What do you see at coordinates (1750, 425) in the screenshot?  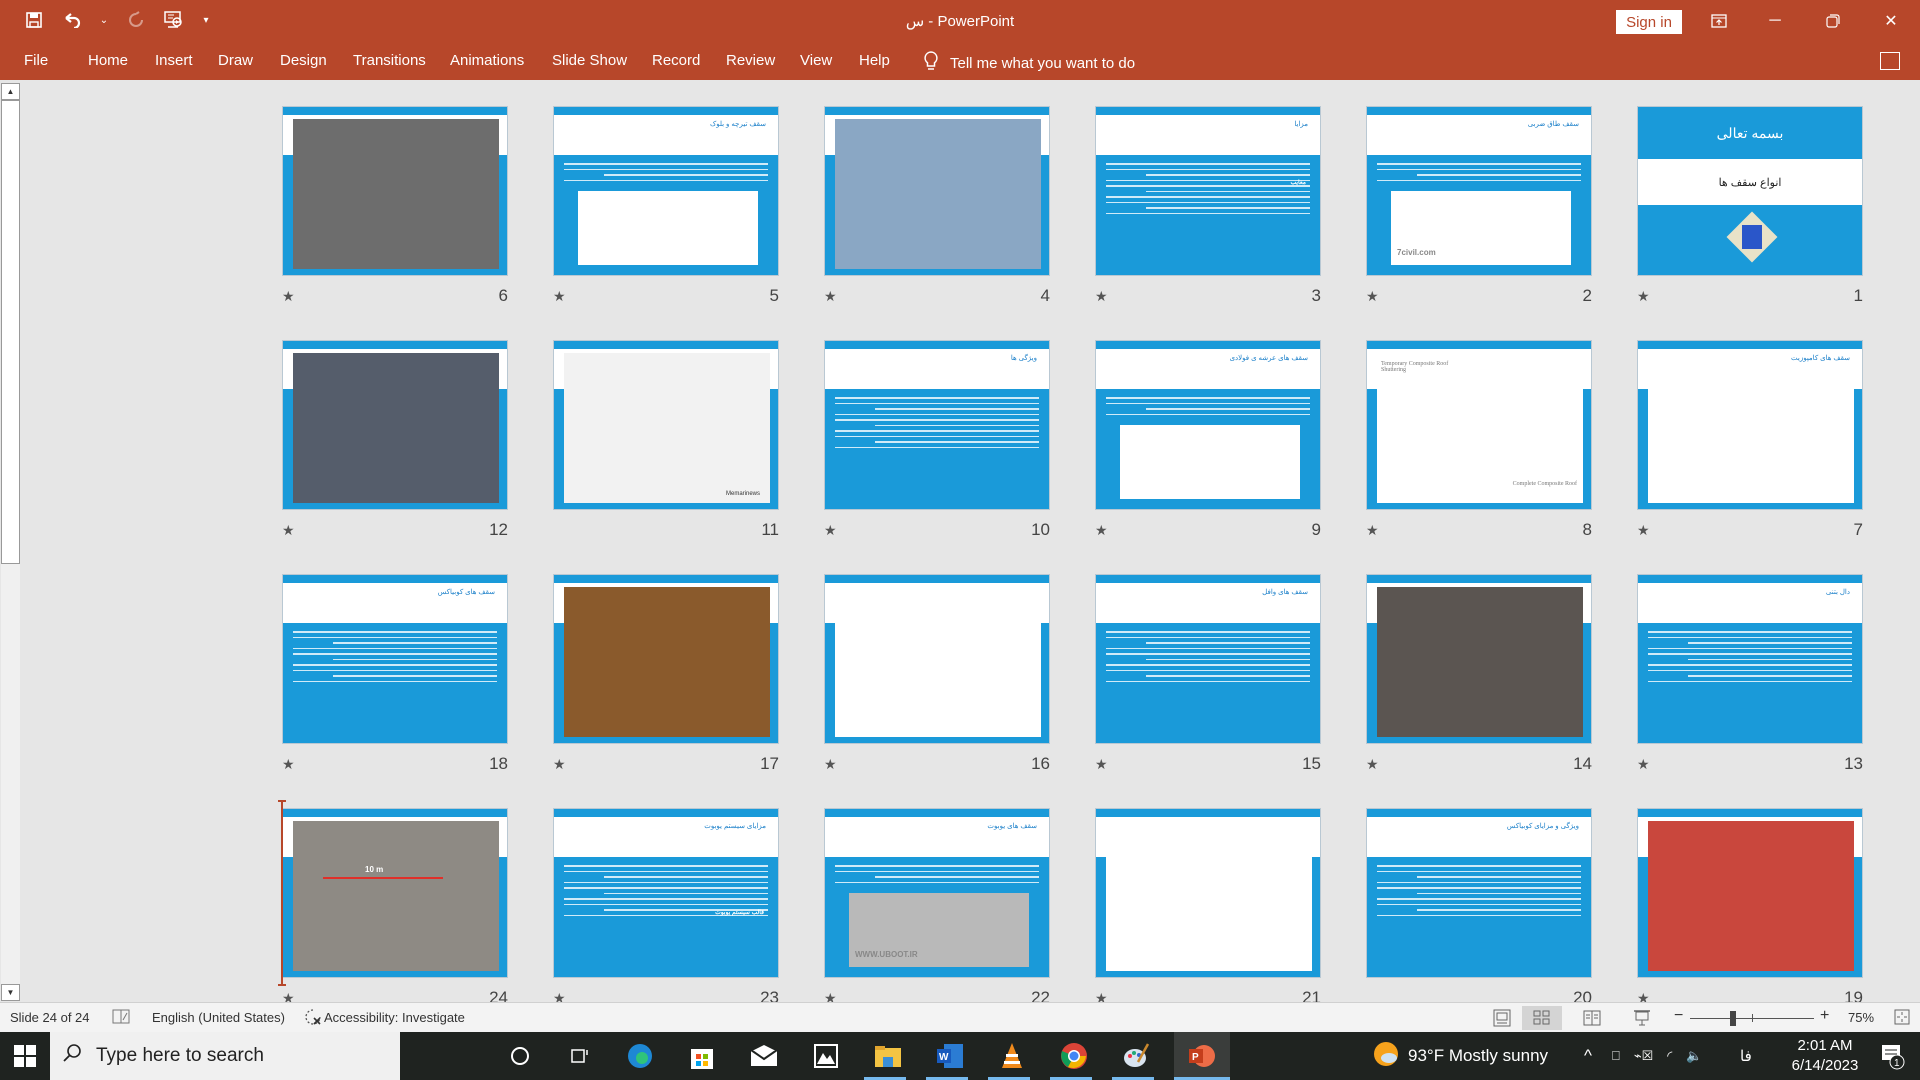 I see `slide-thumbnail-7: سقف های کامپوزیت` at bounding box center [1750, 425].